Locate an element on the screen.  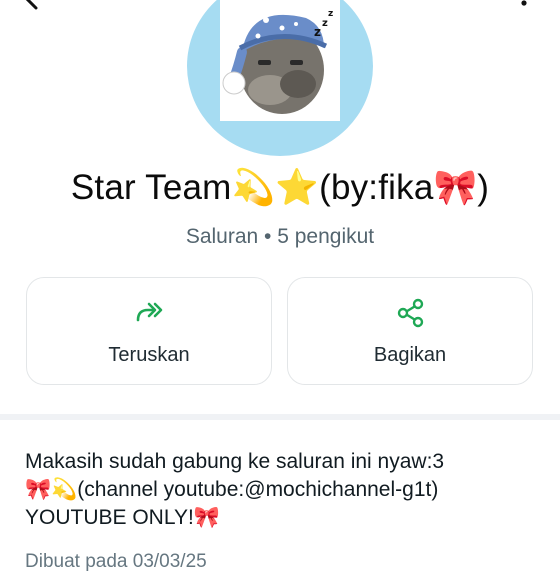
share-icon is located at coordinates (410, 313).